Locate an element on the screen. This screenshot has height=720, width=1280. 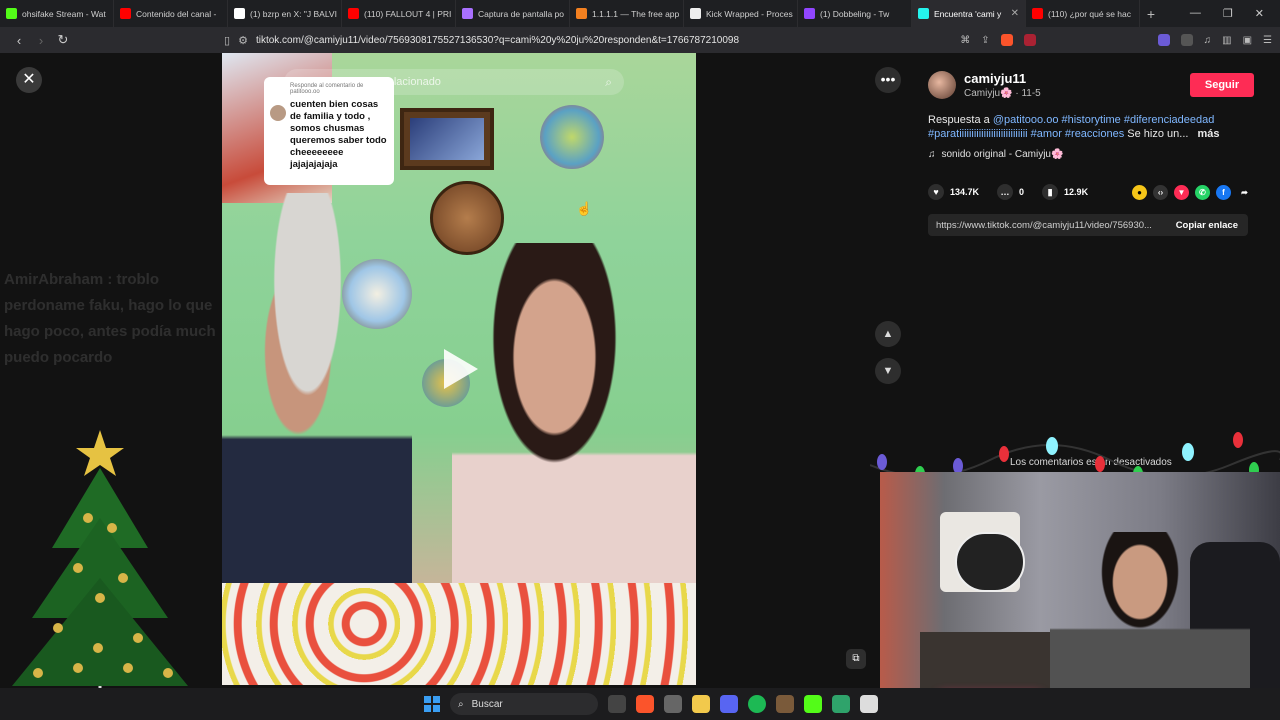
tab-1: Contenido del canal - is located at coordinates (171, 13).